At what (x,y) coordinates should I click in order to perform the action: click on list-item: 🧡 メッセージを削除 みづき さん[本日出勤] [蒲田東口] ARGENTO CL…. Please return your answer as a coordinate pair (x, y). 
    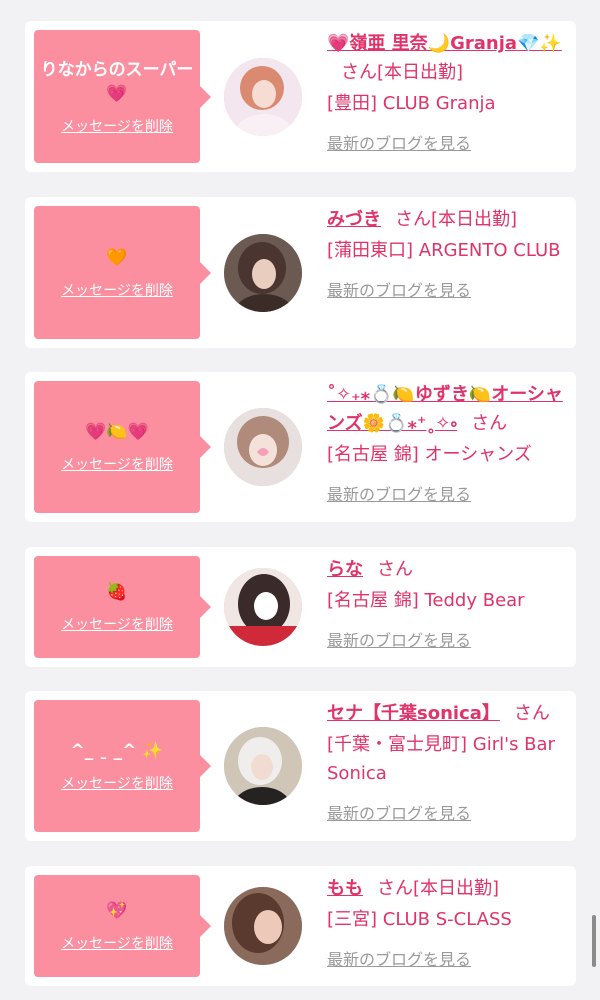
    Looking at the image, I should click on (300, 272).